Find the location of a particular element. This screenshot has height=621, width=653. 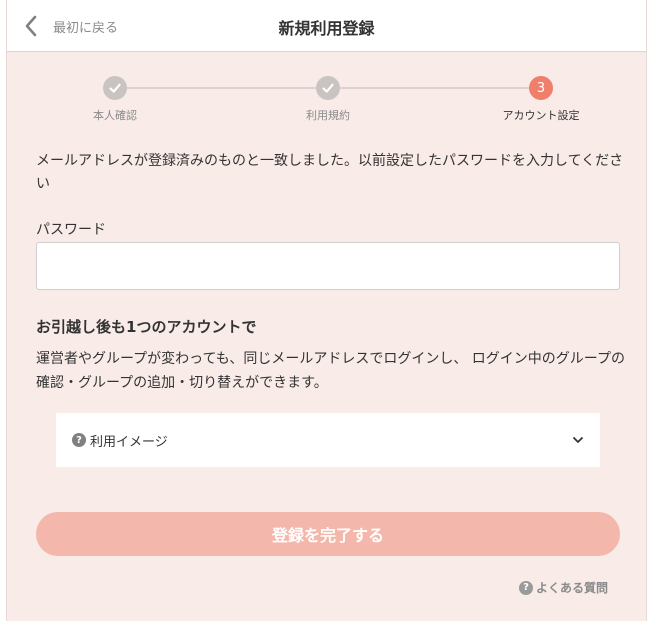

accordion-label: 利用イメージ is located at coordinates (129, 442).